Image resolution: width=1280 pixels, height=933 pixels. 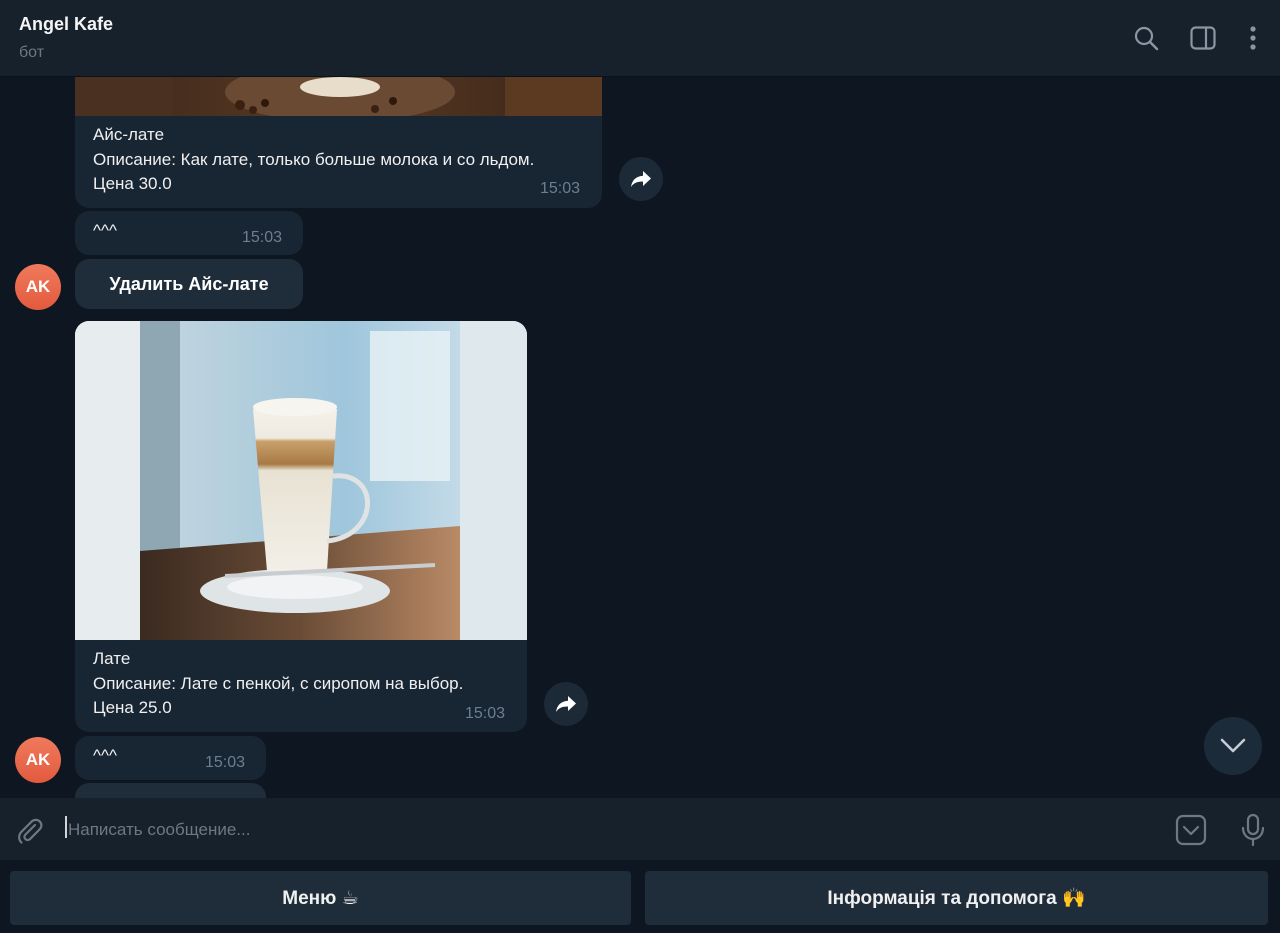 I want to click on message-composer, so click(x=640, y=829).